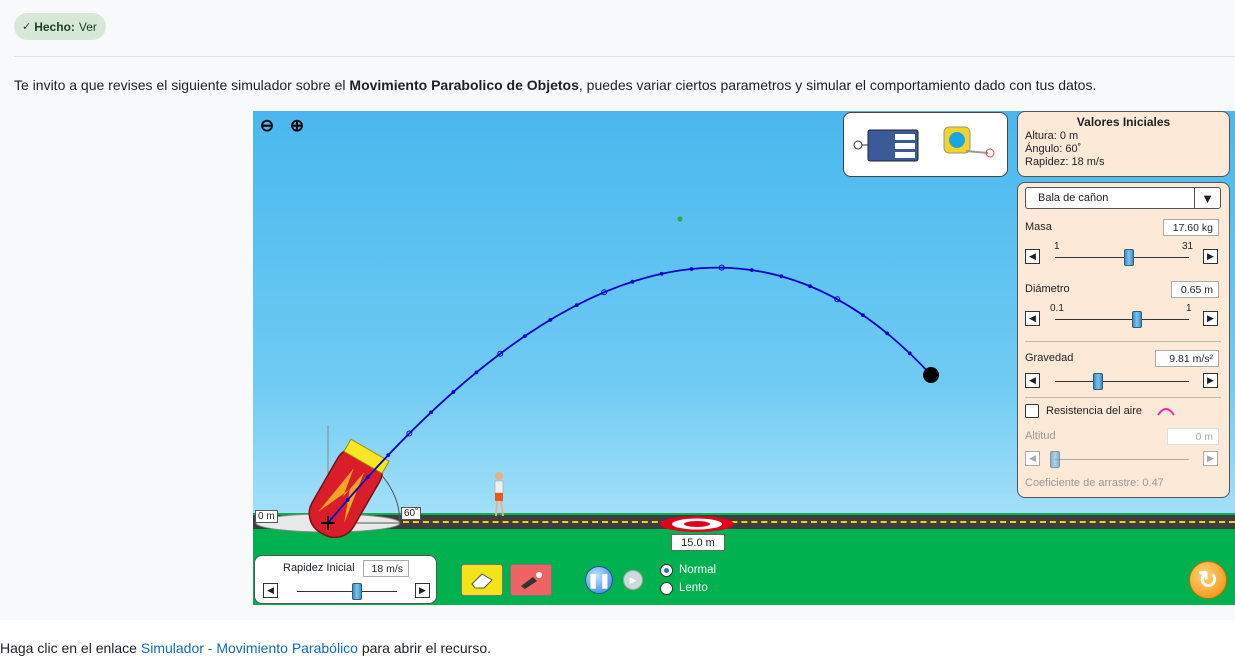  What do you see at coordinates (680, 219) in the screenshot?
I see `apex-marker` at bounding box center [680, 219].